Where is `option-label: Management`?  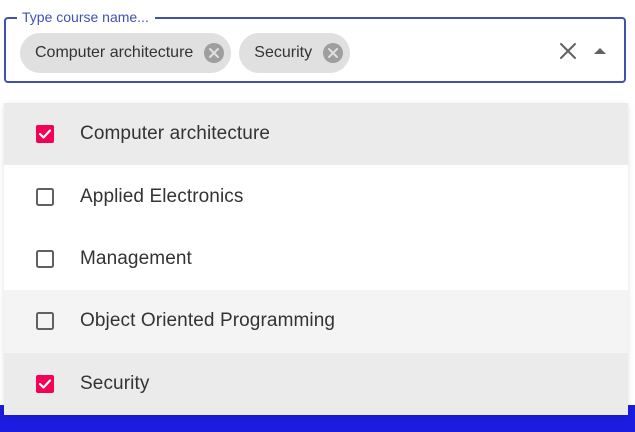 option-label: Management is located at coordinates (136, 258).